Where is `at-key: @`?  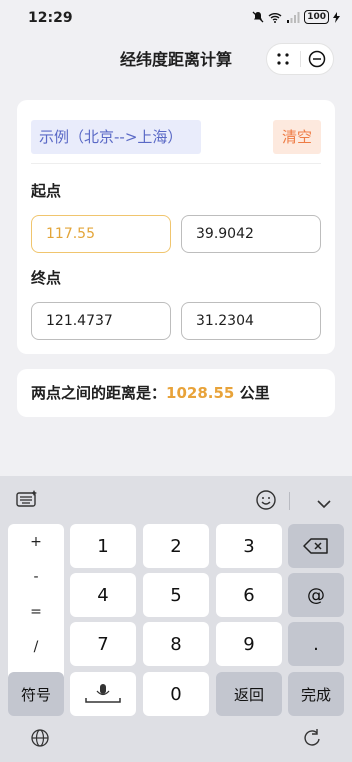
at-key: @ is located at coordinates (316, 595).